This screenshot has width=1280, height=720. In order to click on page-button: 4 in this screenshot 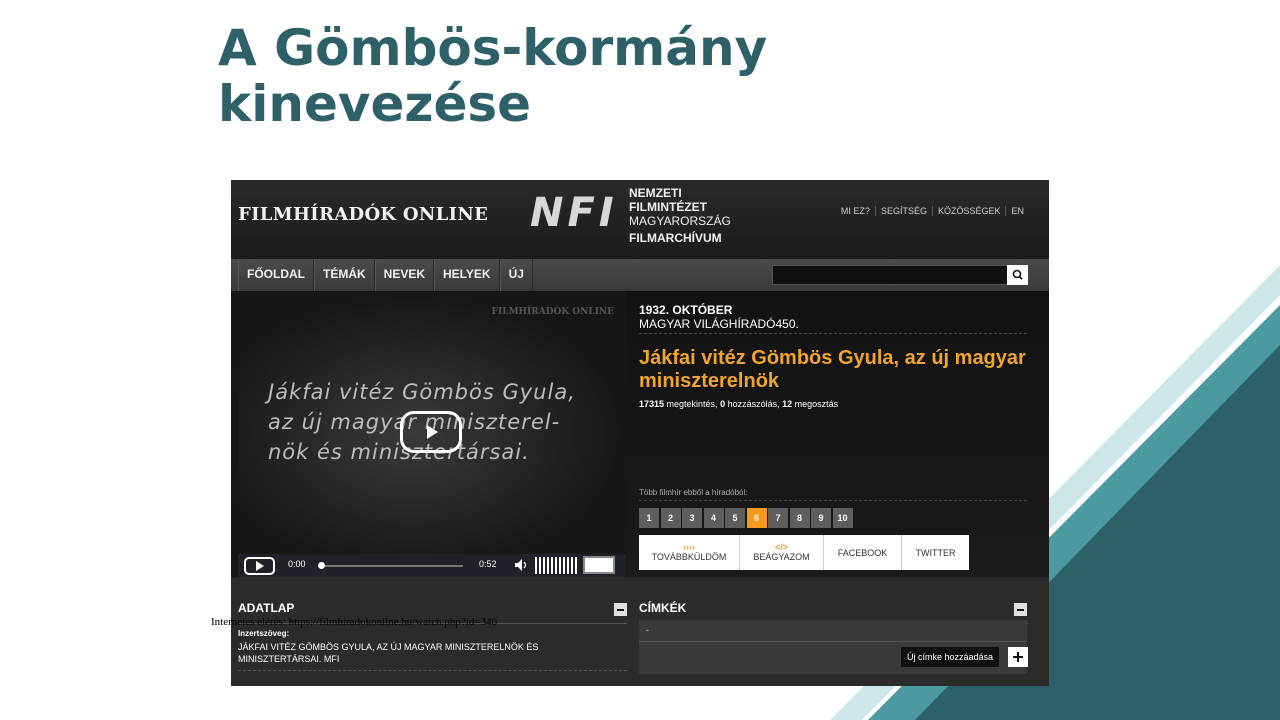, I will do `click(713, 518)`.